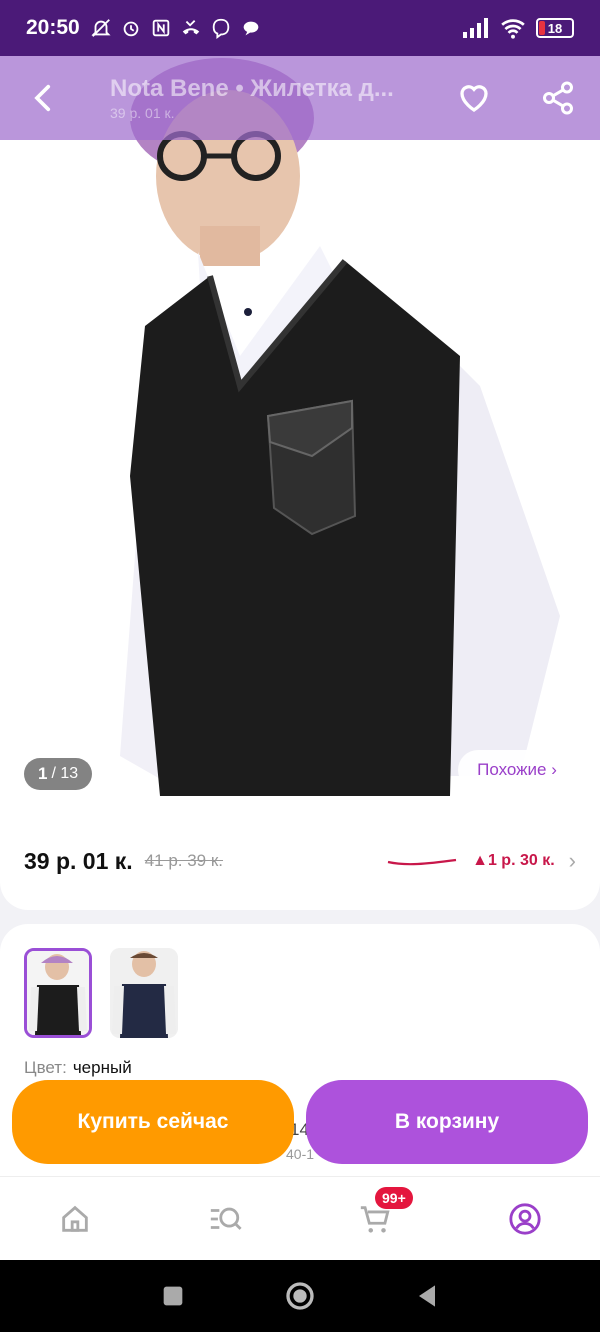 The width and height of the screenshot is (600, 1332). Describe the element at coordinates (300, 1068) in the screenshot. I see `color-line: Цвет: черный` at that location.